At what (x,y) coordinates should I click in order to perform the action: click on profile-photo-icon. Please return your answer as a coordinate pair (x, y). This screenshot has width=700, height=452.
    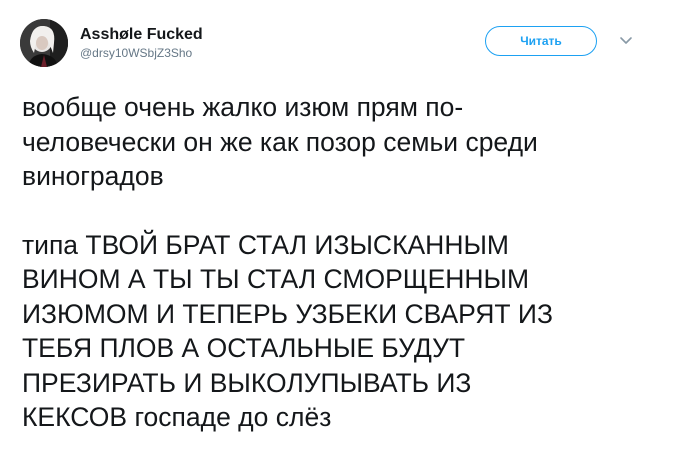
    Looking at the image, I should click on (44, 43).